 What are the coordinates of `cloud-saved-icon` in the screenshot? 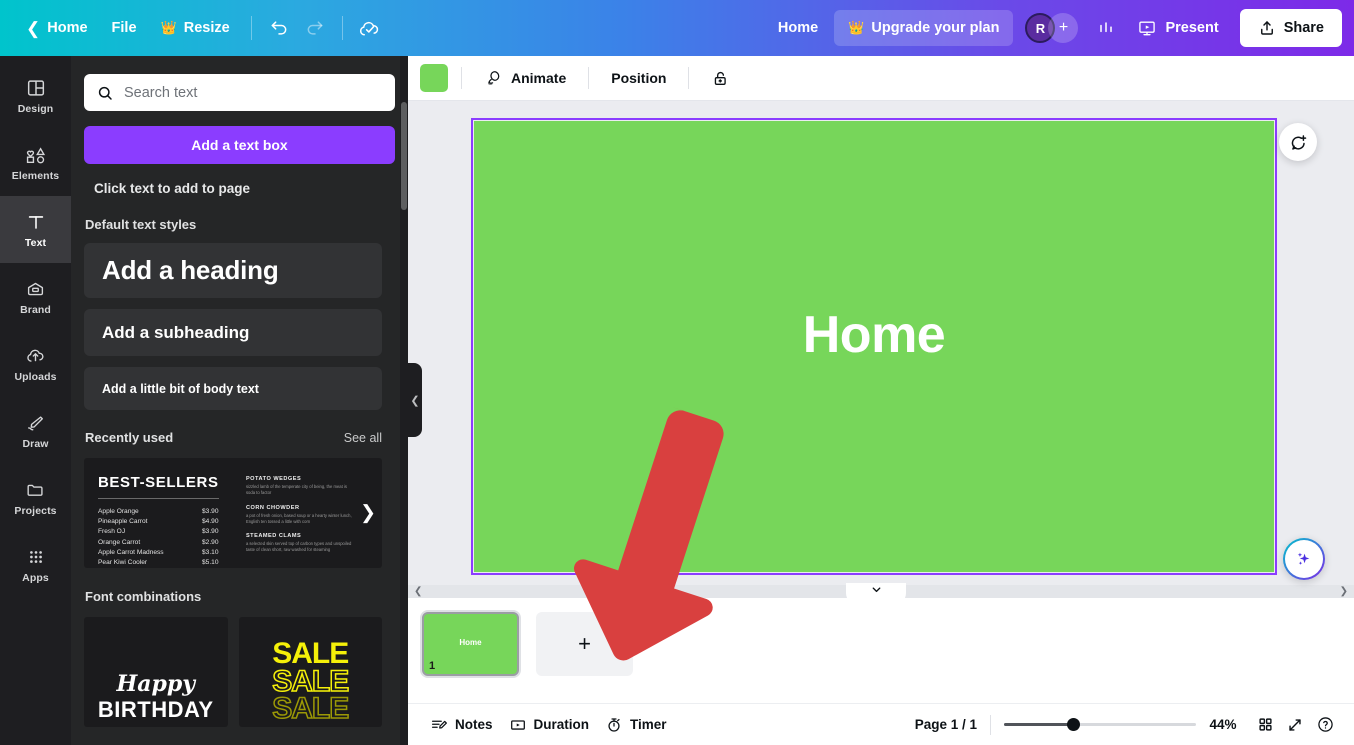 It's located at (369, 28).